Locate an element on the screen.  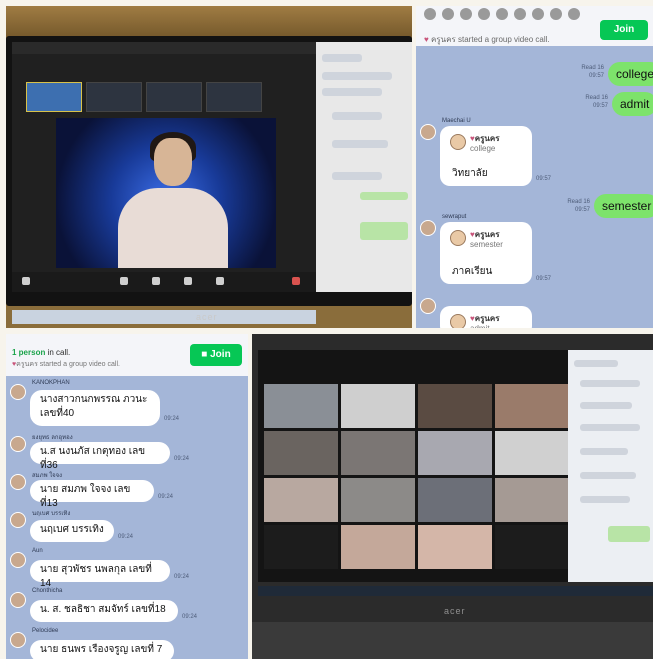
sent-message: admit is located at coordinates (632, 104).